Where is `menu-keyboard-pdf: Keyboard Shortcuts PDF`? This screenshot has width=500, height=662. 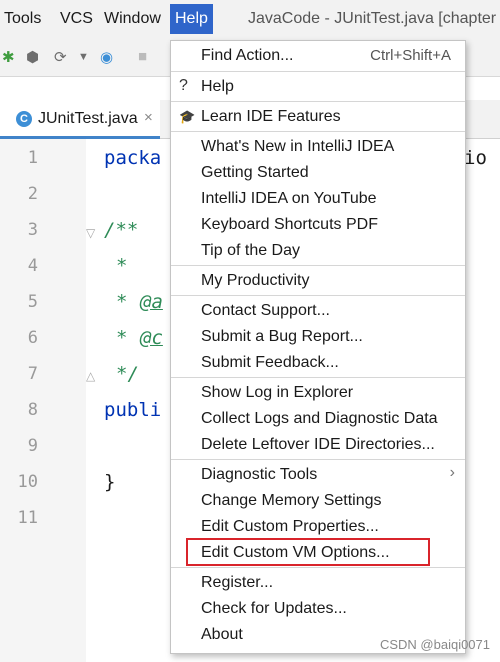 menu-keyboard-pdf: Keyboard Shortcuts PDF is located at coordinates (318, 225).